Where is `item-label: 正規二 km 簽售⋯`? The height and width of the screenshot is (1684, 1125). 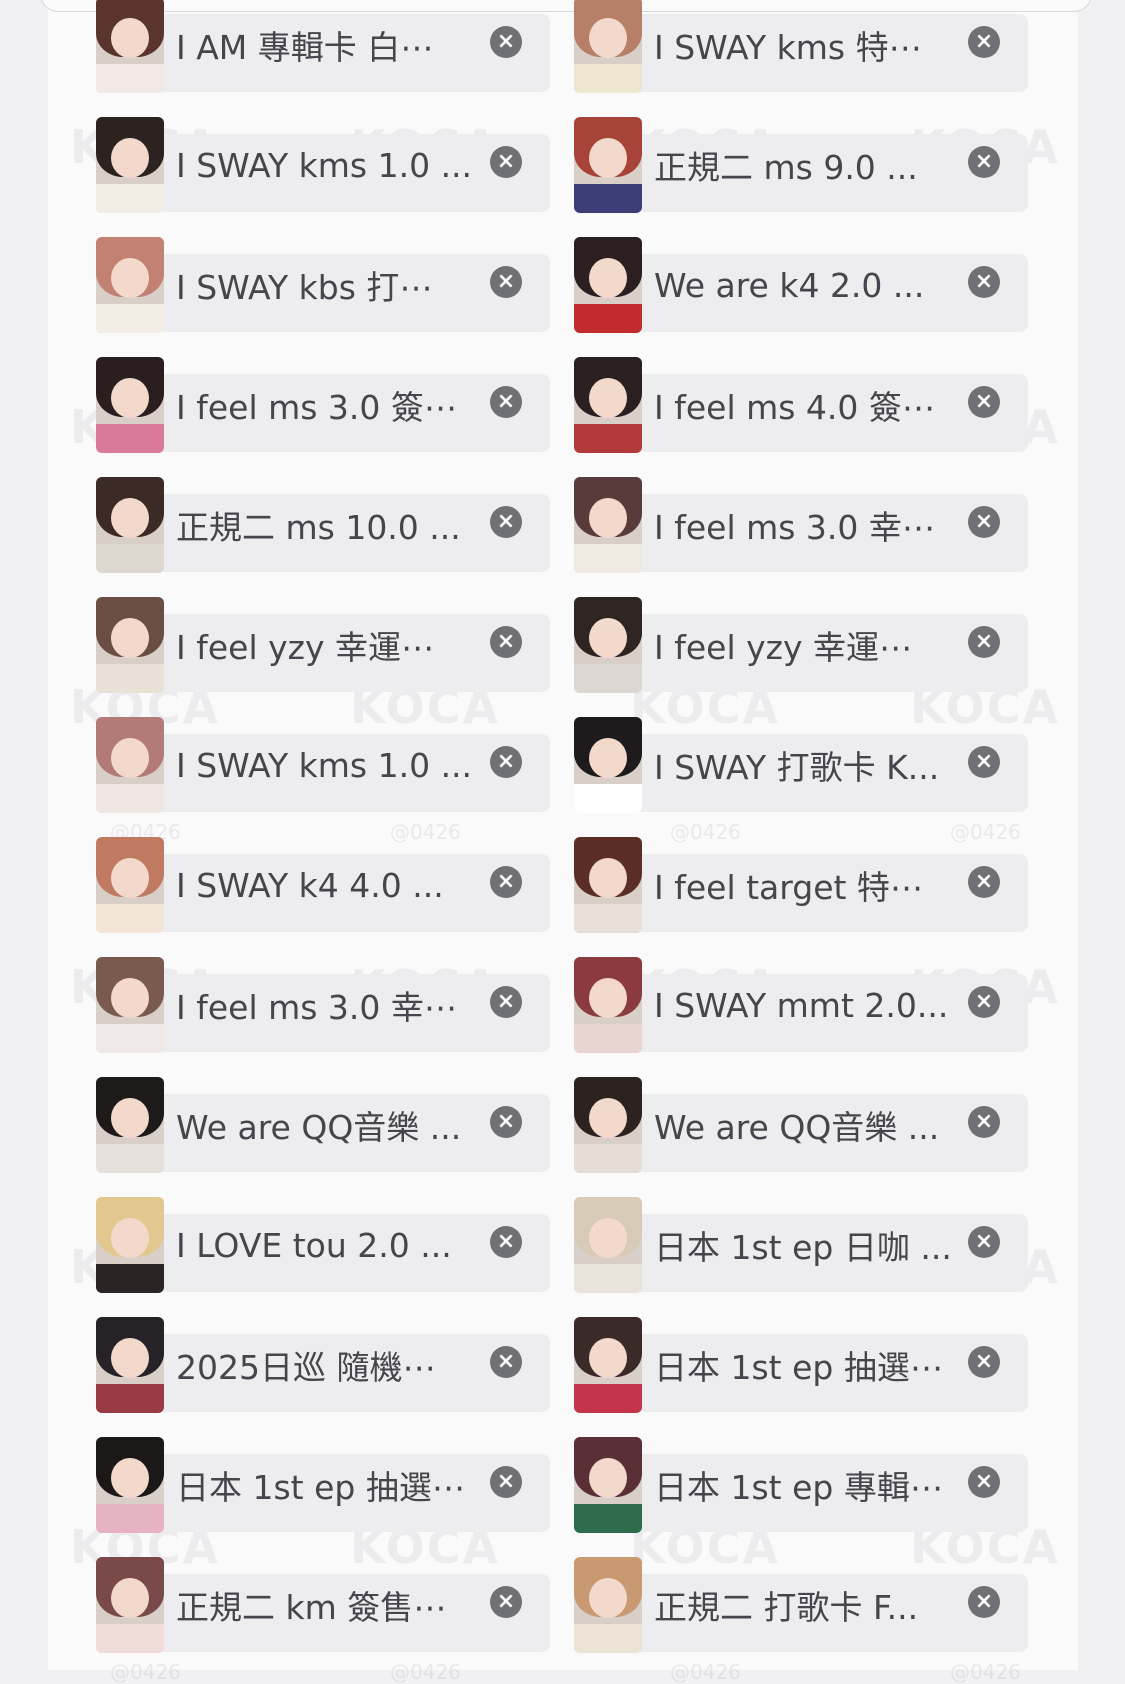 item-label: 正規二 km 簽售⋯ is located at coordinates (311, 1607).